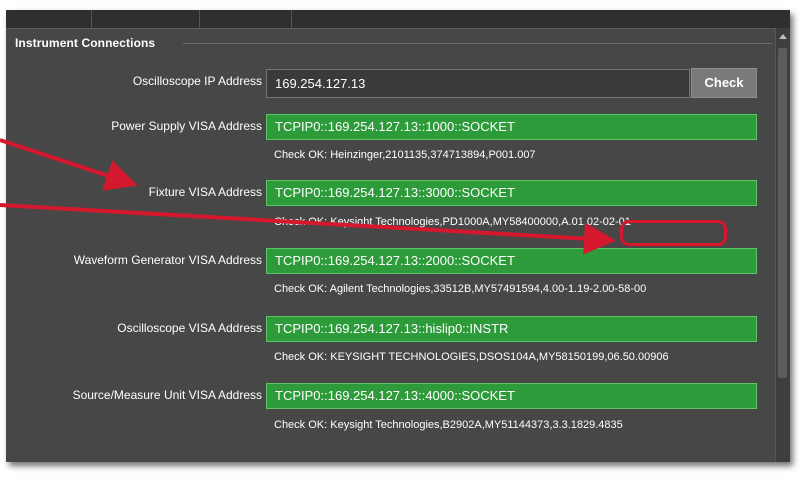 The height and width of the screenshot is (479, 804). I want to click on waveform-generator-visa-label: Waveform Generator VISA Address, so click(167, 260).